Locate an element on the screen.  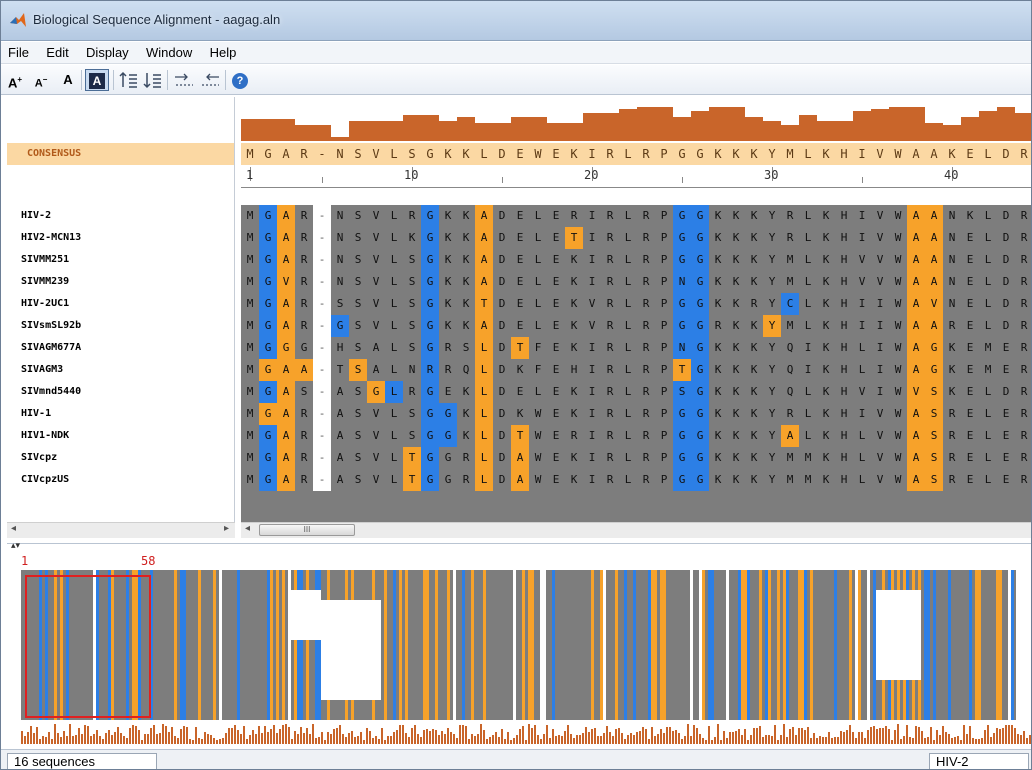
alignment-cell: V is located at coordinates (376, 304).